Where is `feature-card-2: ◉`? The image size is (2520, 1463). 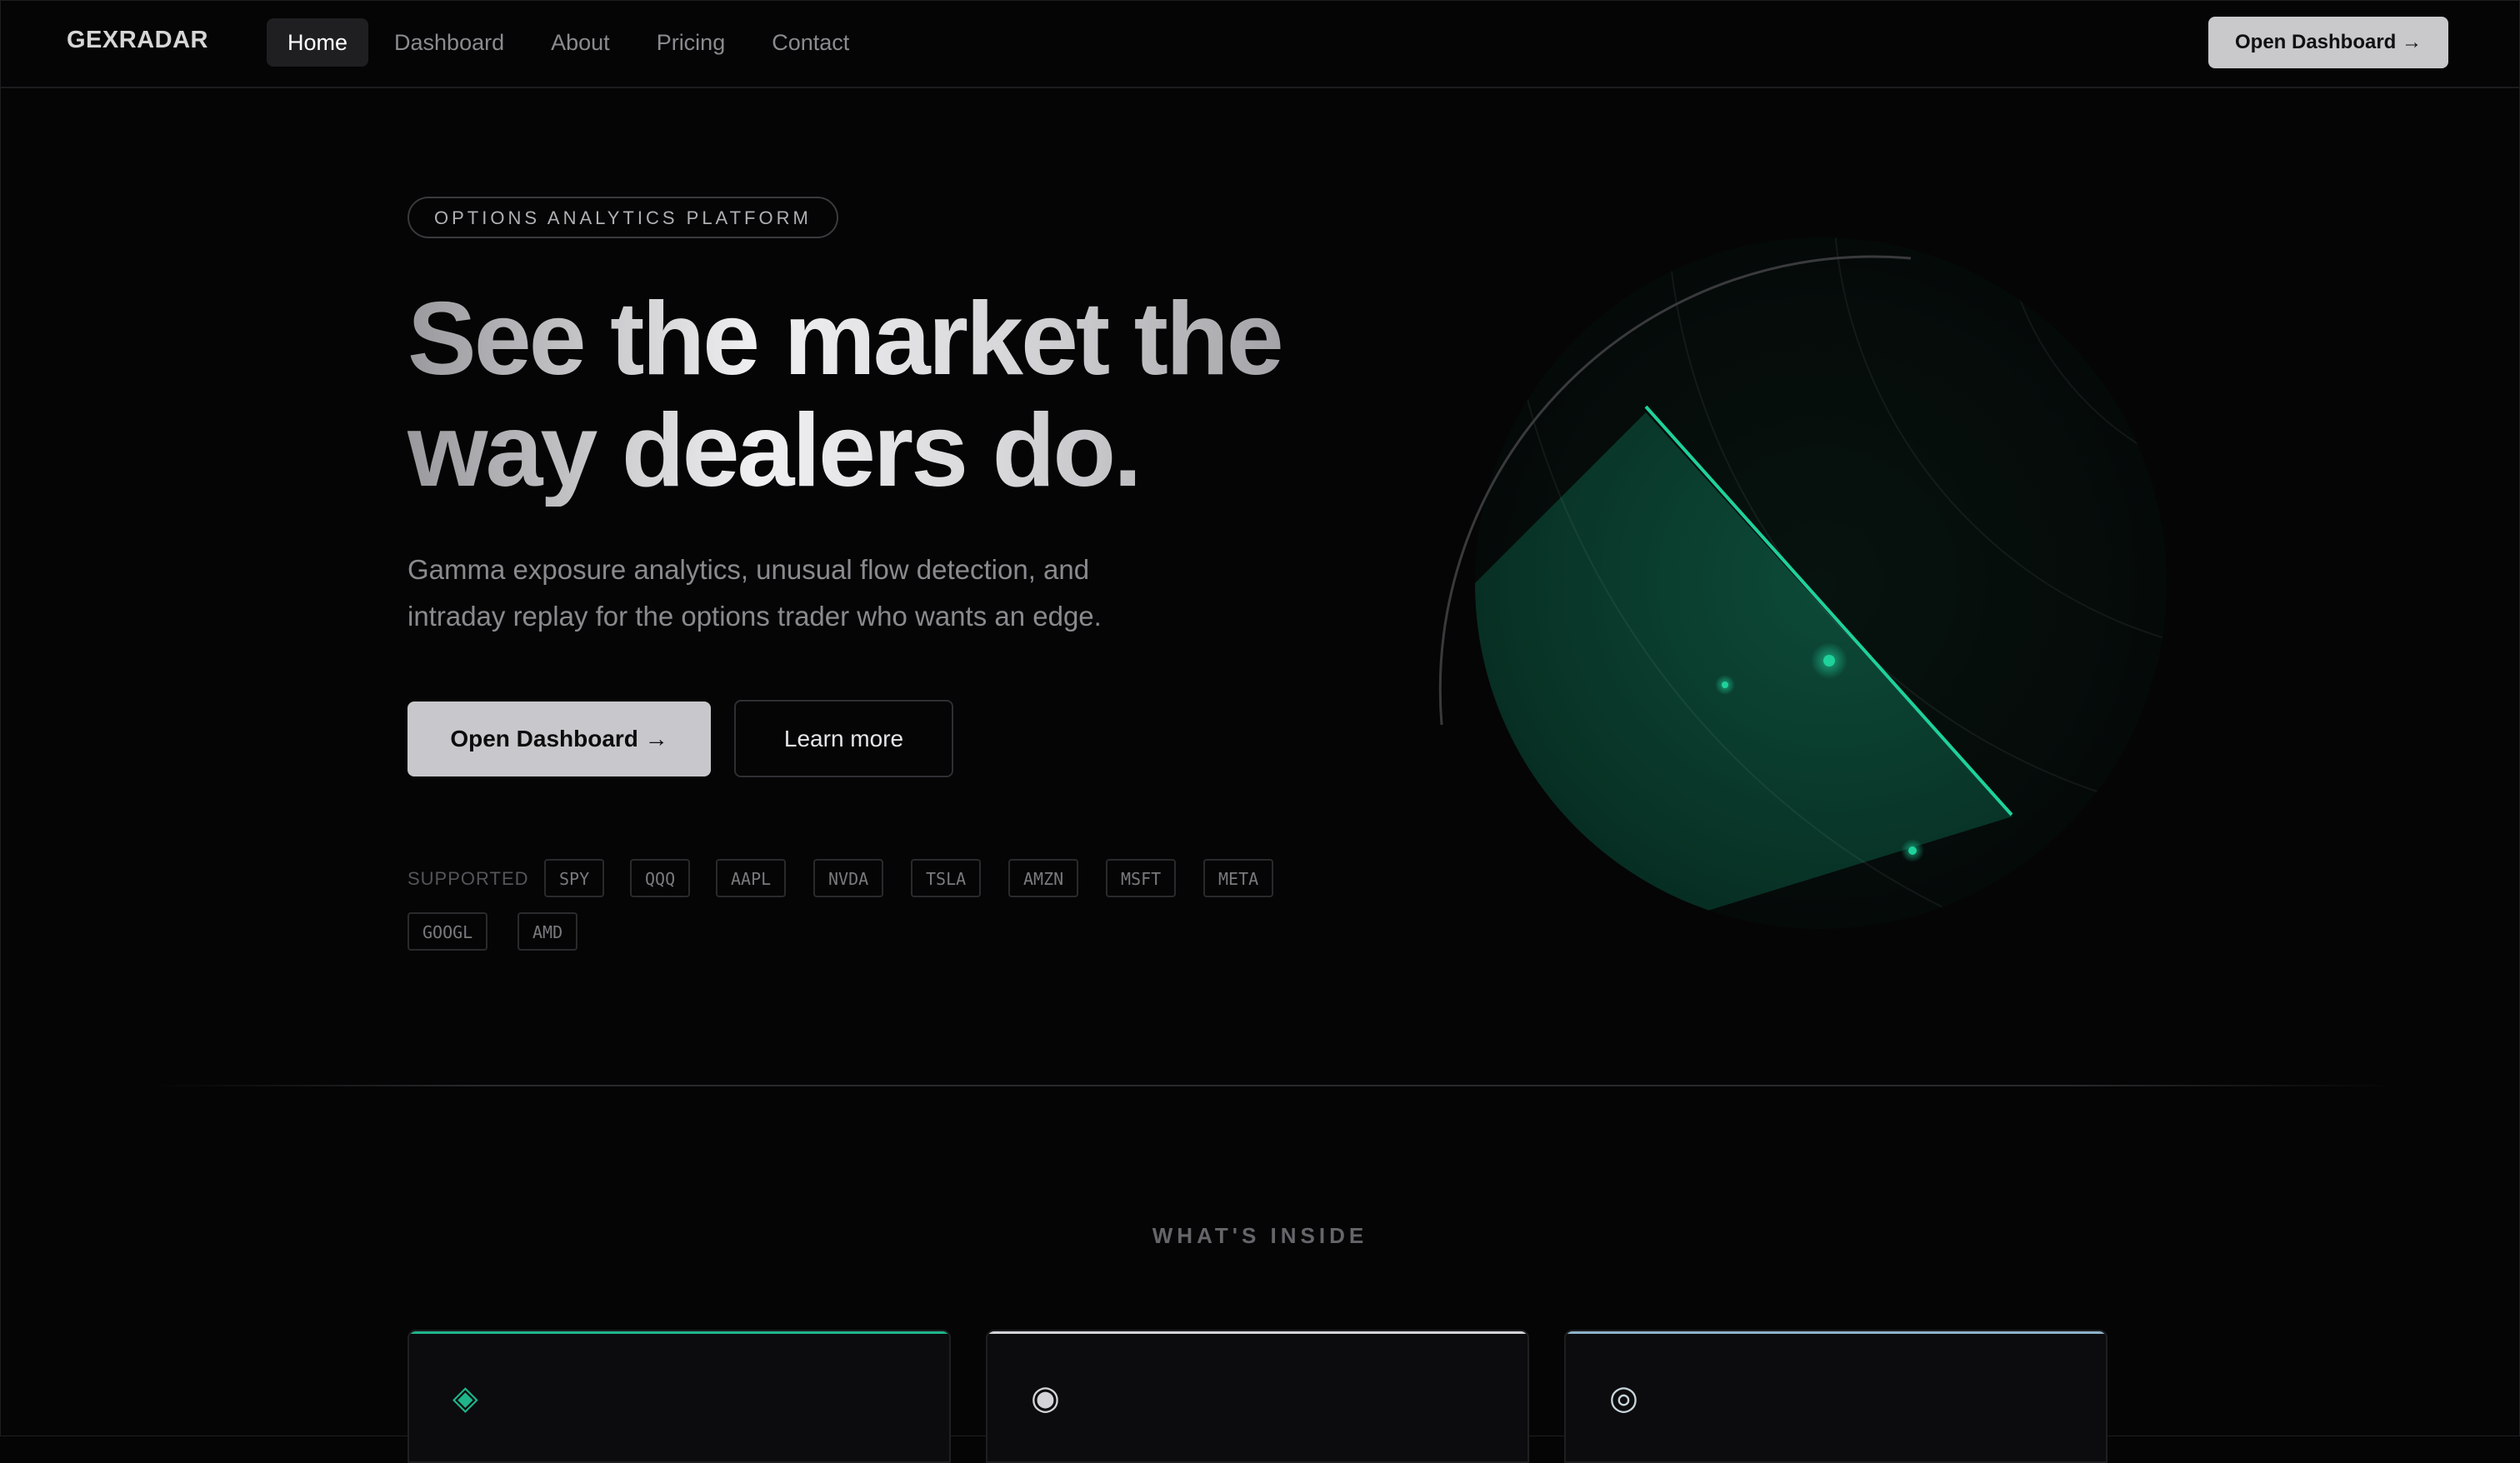
feature-card-2: ◉ is located at coordinates (1257, 1396).